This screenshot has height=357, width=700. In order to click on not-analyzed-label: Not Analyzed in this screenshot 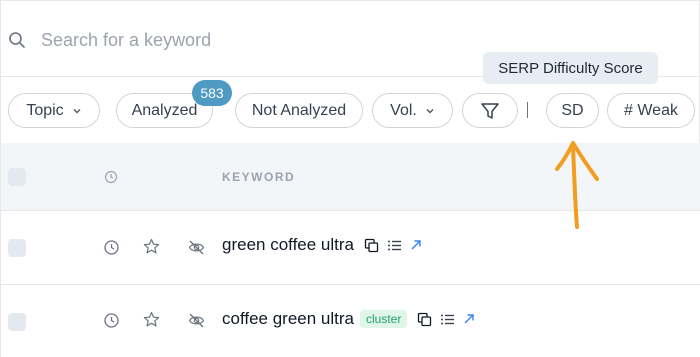, I will do `click(299, 110)`.